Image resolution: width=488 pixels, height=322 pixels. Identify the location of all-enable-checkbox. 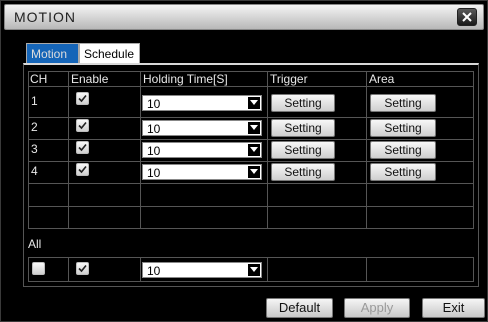
(82, 268).